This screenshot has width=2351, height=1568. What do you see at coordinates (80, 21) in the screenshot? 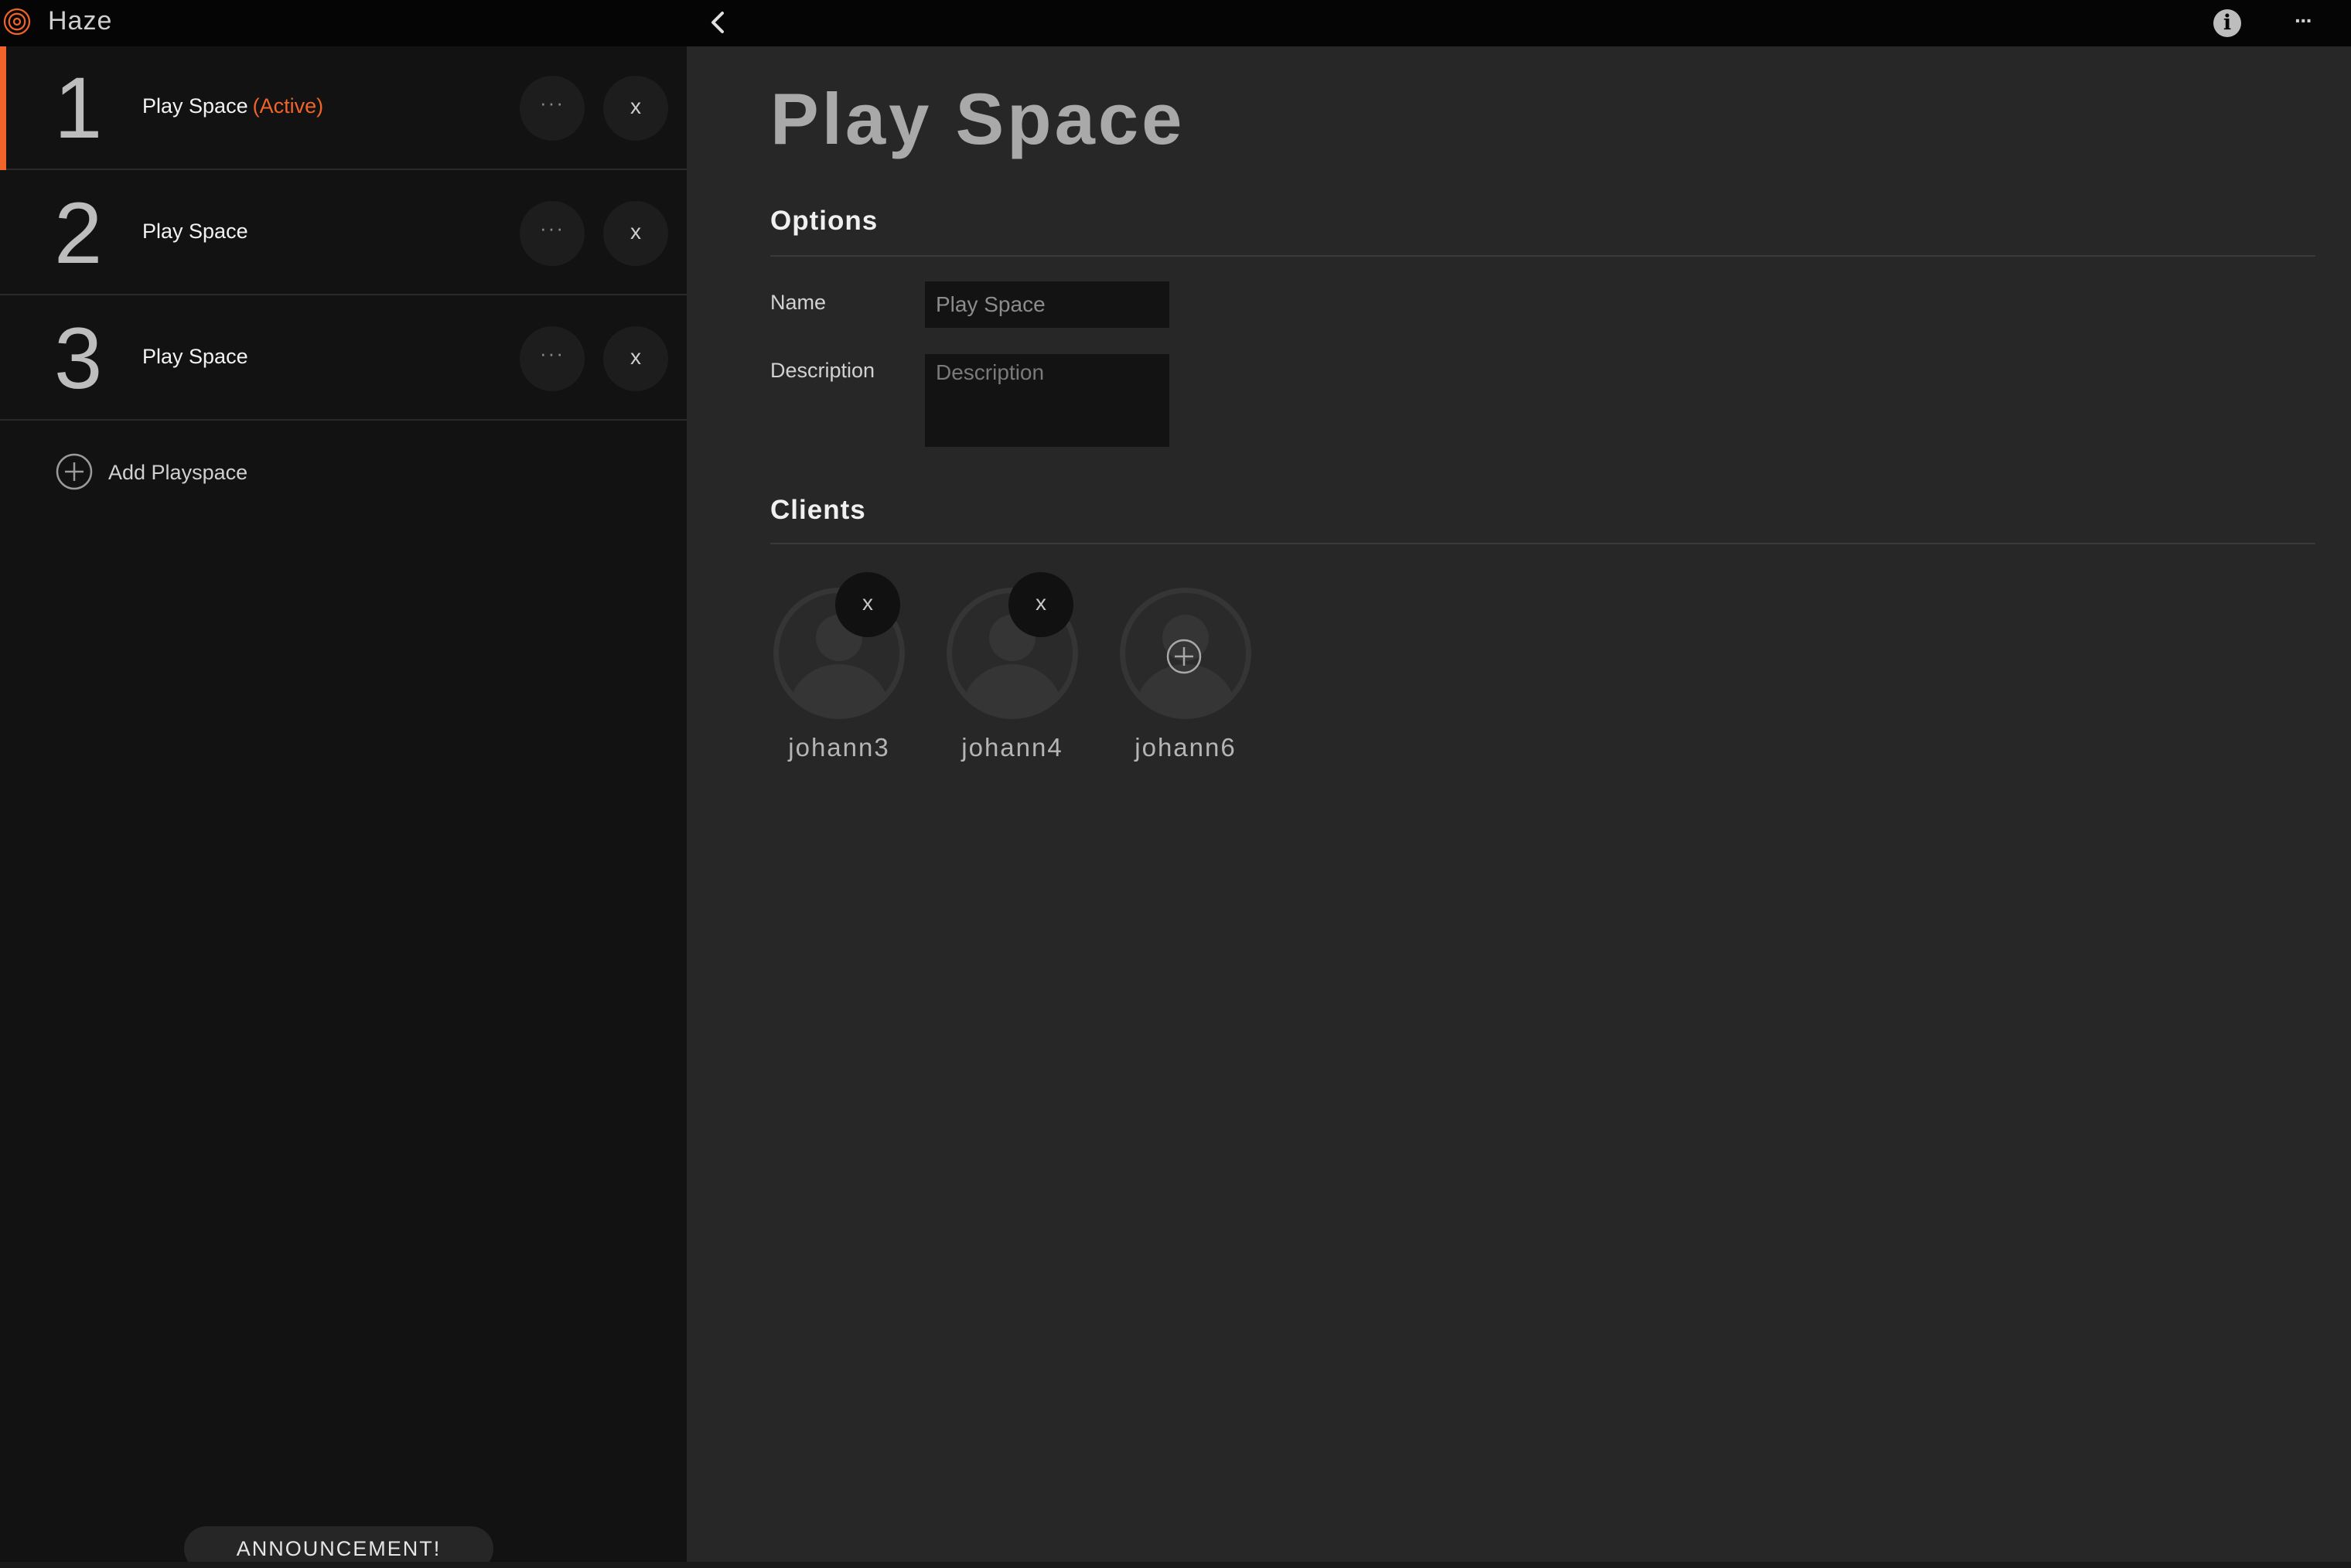
I see `app-title: Haze` at bounding box center [80, 21].